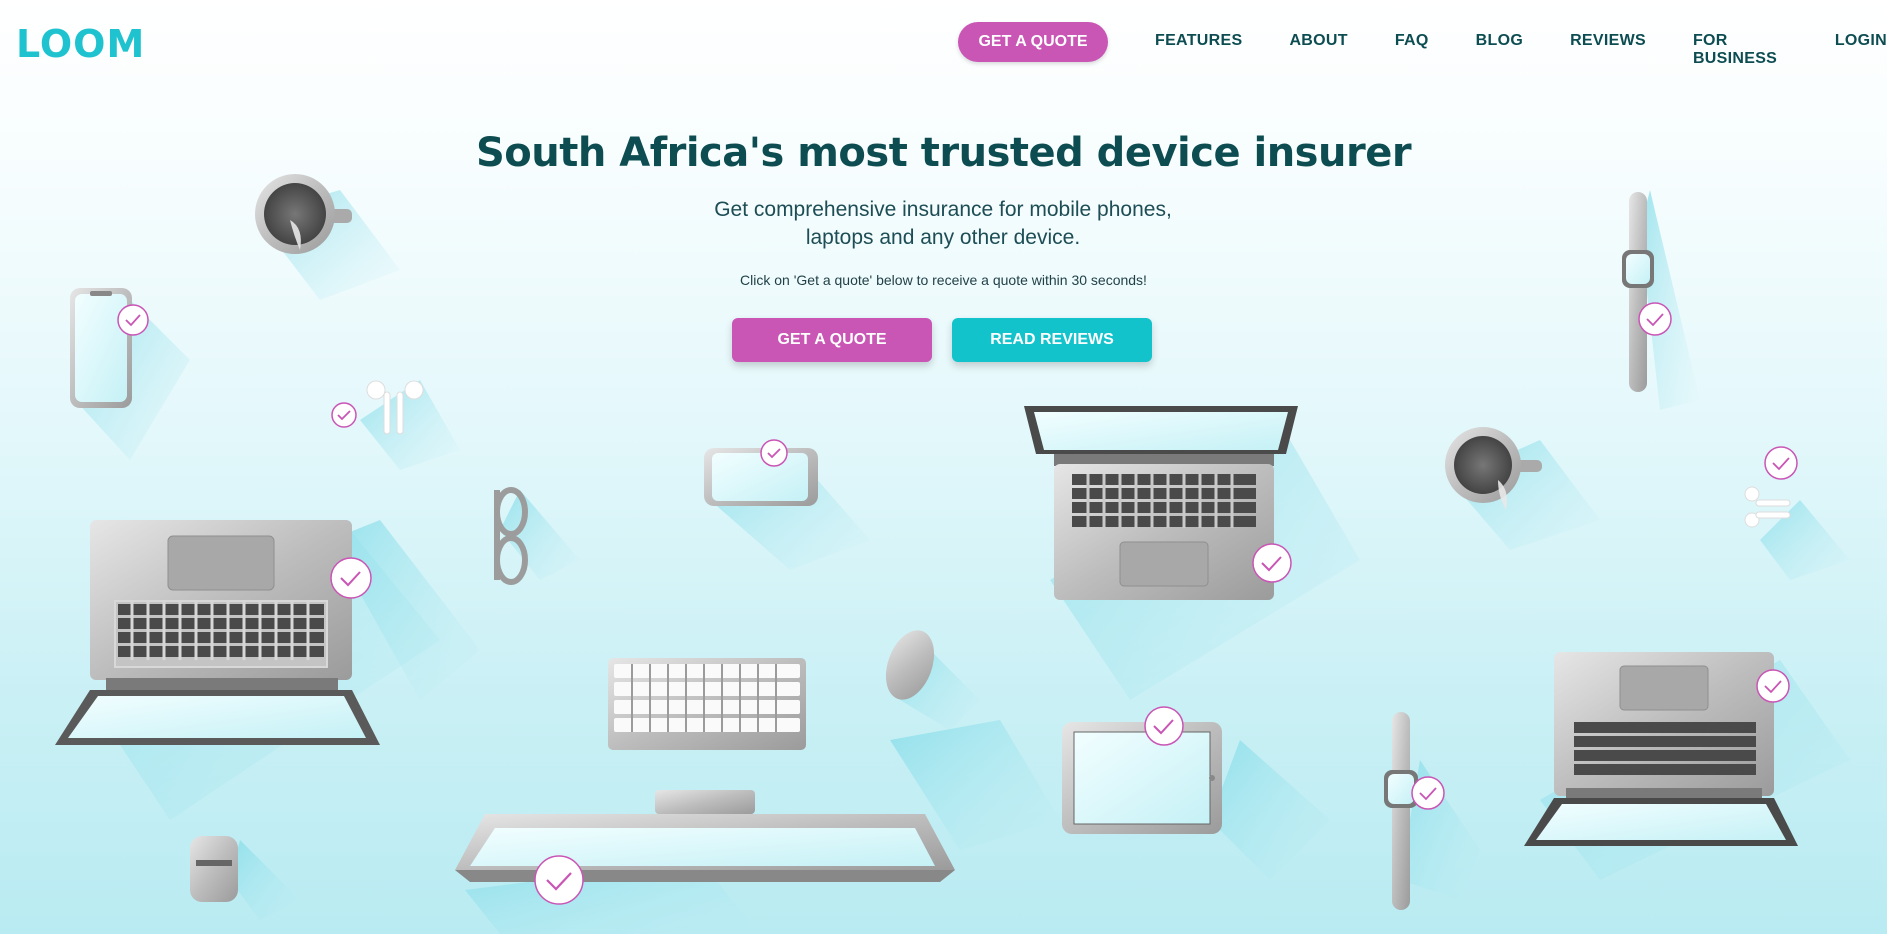 The height and width of the screenshot is (934, 1887). Describe the element at coordinates (705, 836) in the screenshot. I see `monitor-icon` at that location.